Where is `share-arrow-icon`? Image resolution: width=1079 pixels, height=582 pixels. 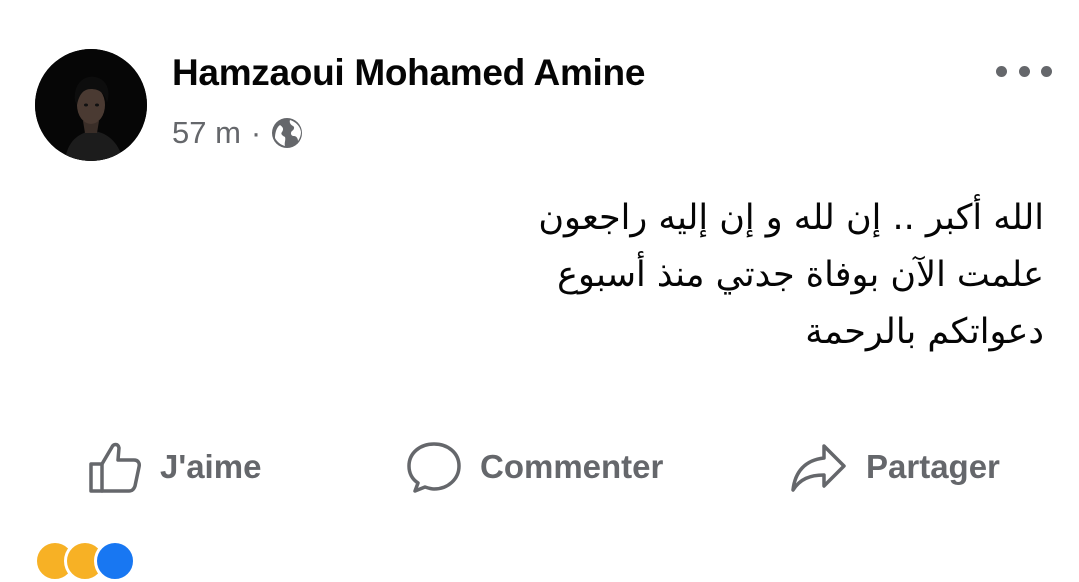 share-arrow-icon is located at coordinates (818, 468).